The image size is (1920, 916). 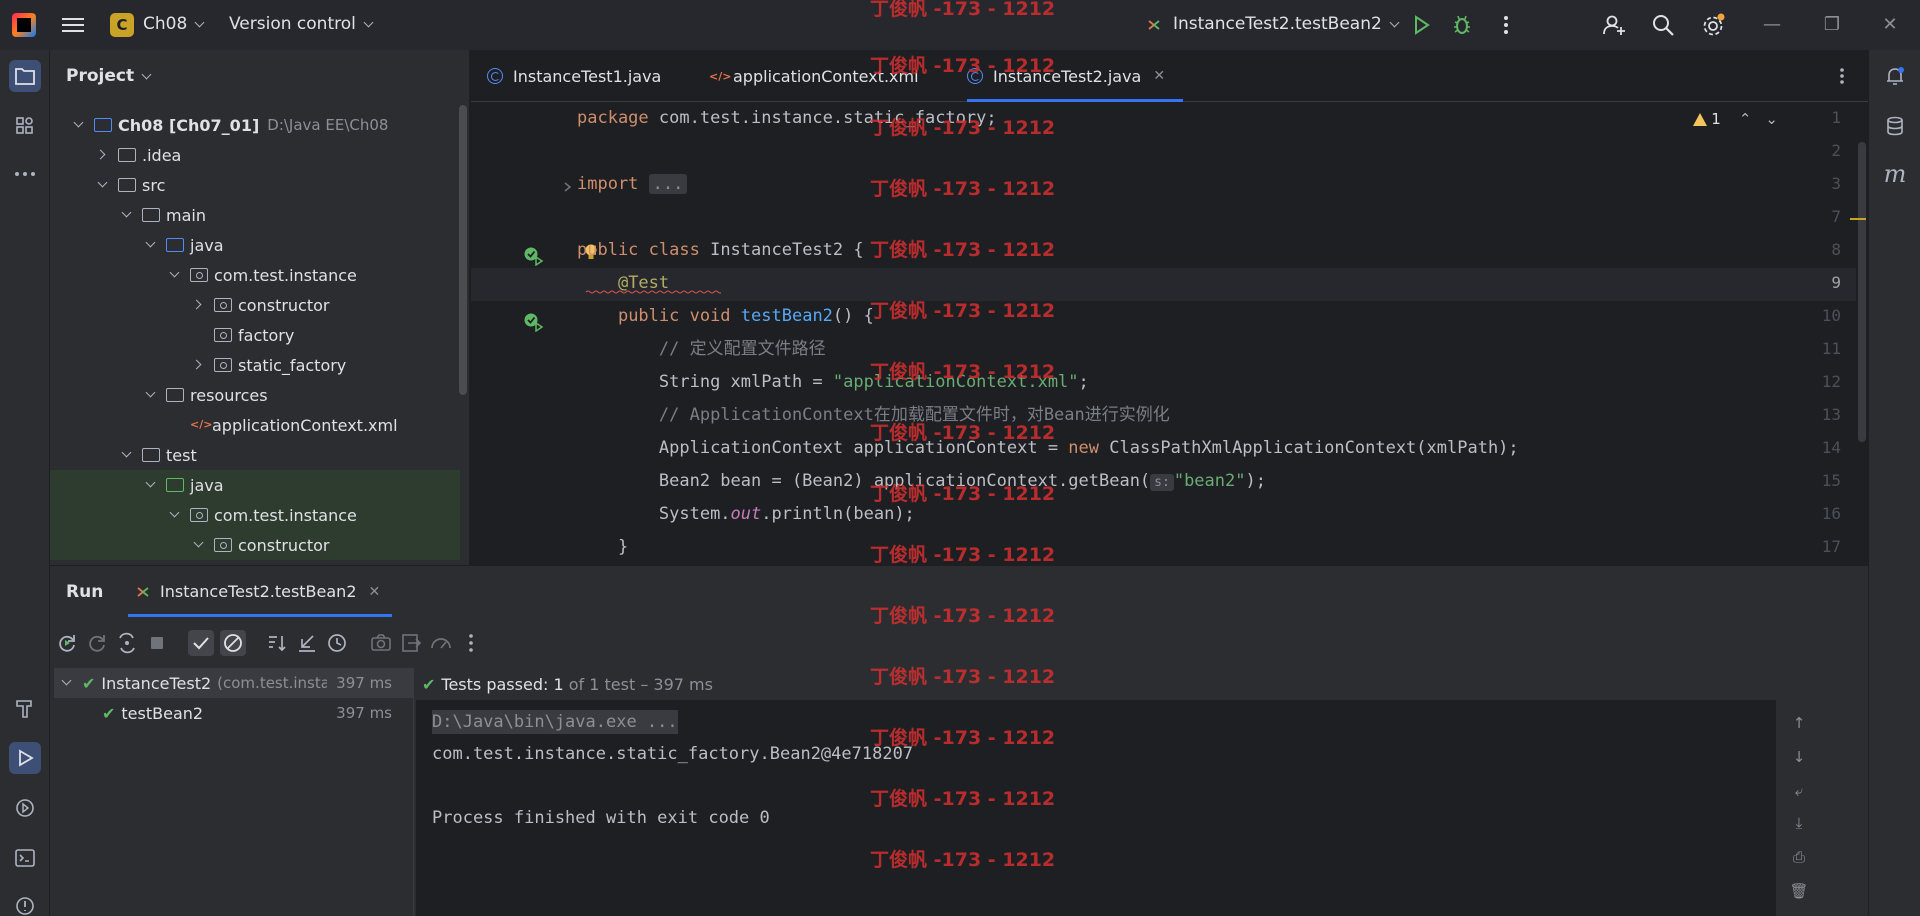 What do you see at coordinates (574, 76) in the screenshot?
I see `tab-instancetest1: InstanceTest1.java` at bounding box center [574, 76].